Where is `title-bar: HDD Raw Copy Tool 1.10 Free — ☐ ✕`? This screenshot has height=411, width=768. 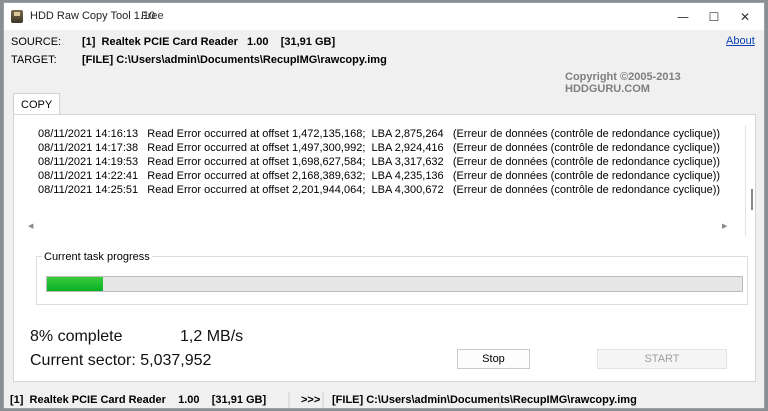 title-bar: HDD Raw Copy Tool 1.10 Free — ☐ ✕ is located at coordinates (384, 16).